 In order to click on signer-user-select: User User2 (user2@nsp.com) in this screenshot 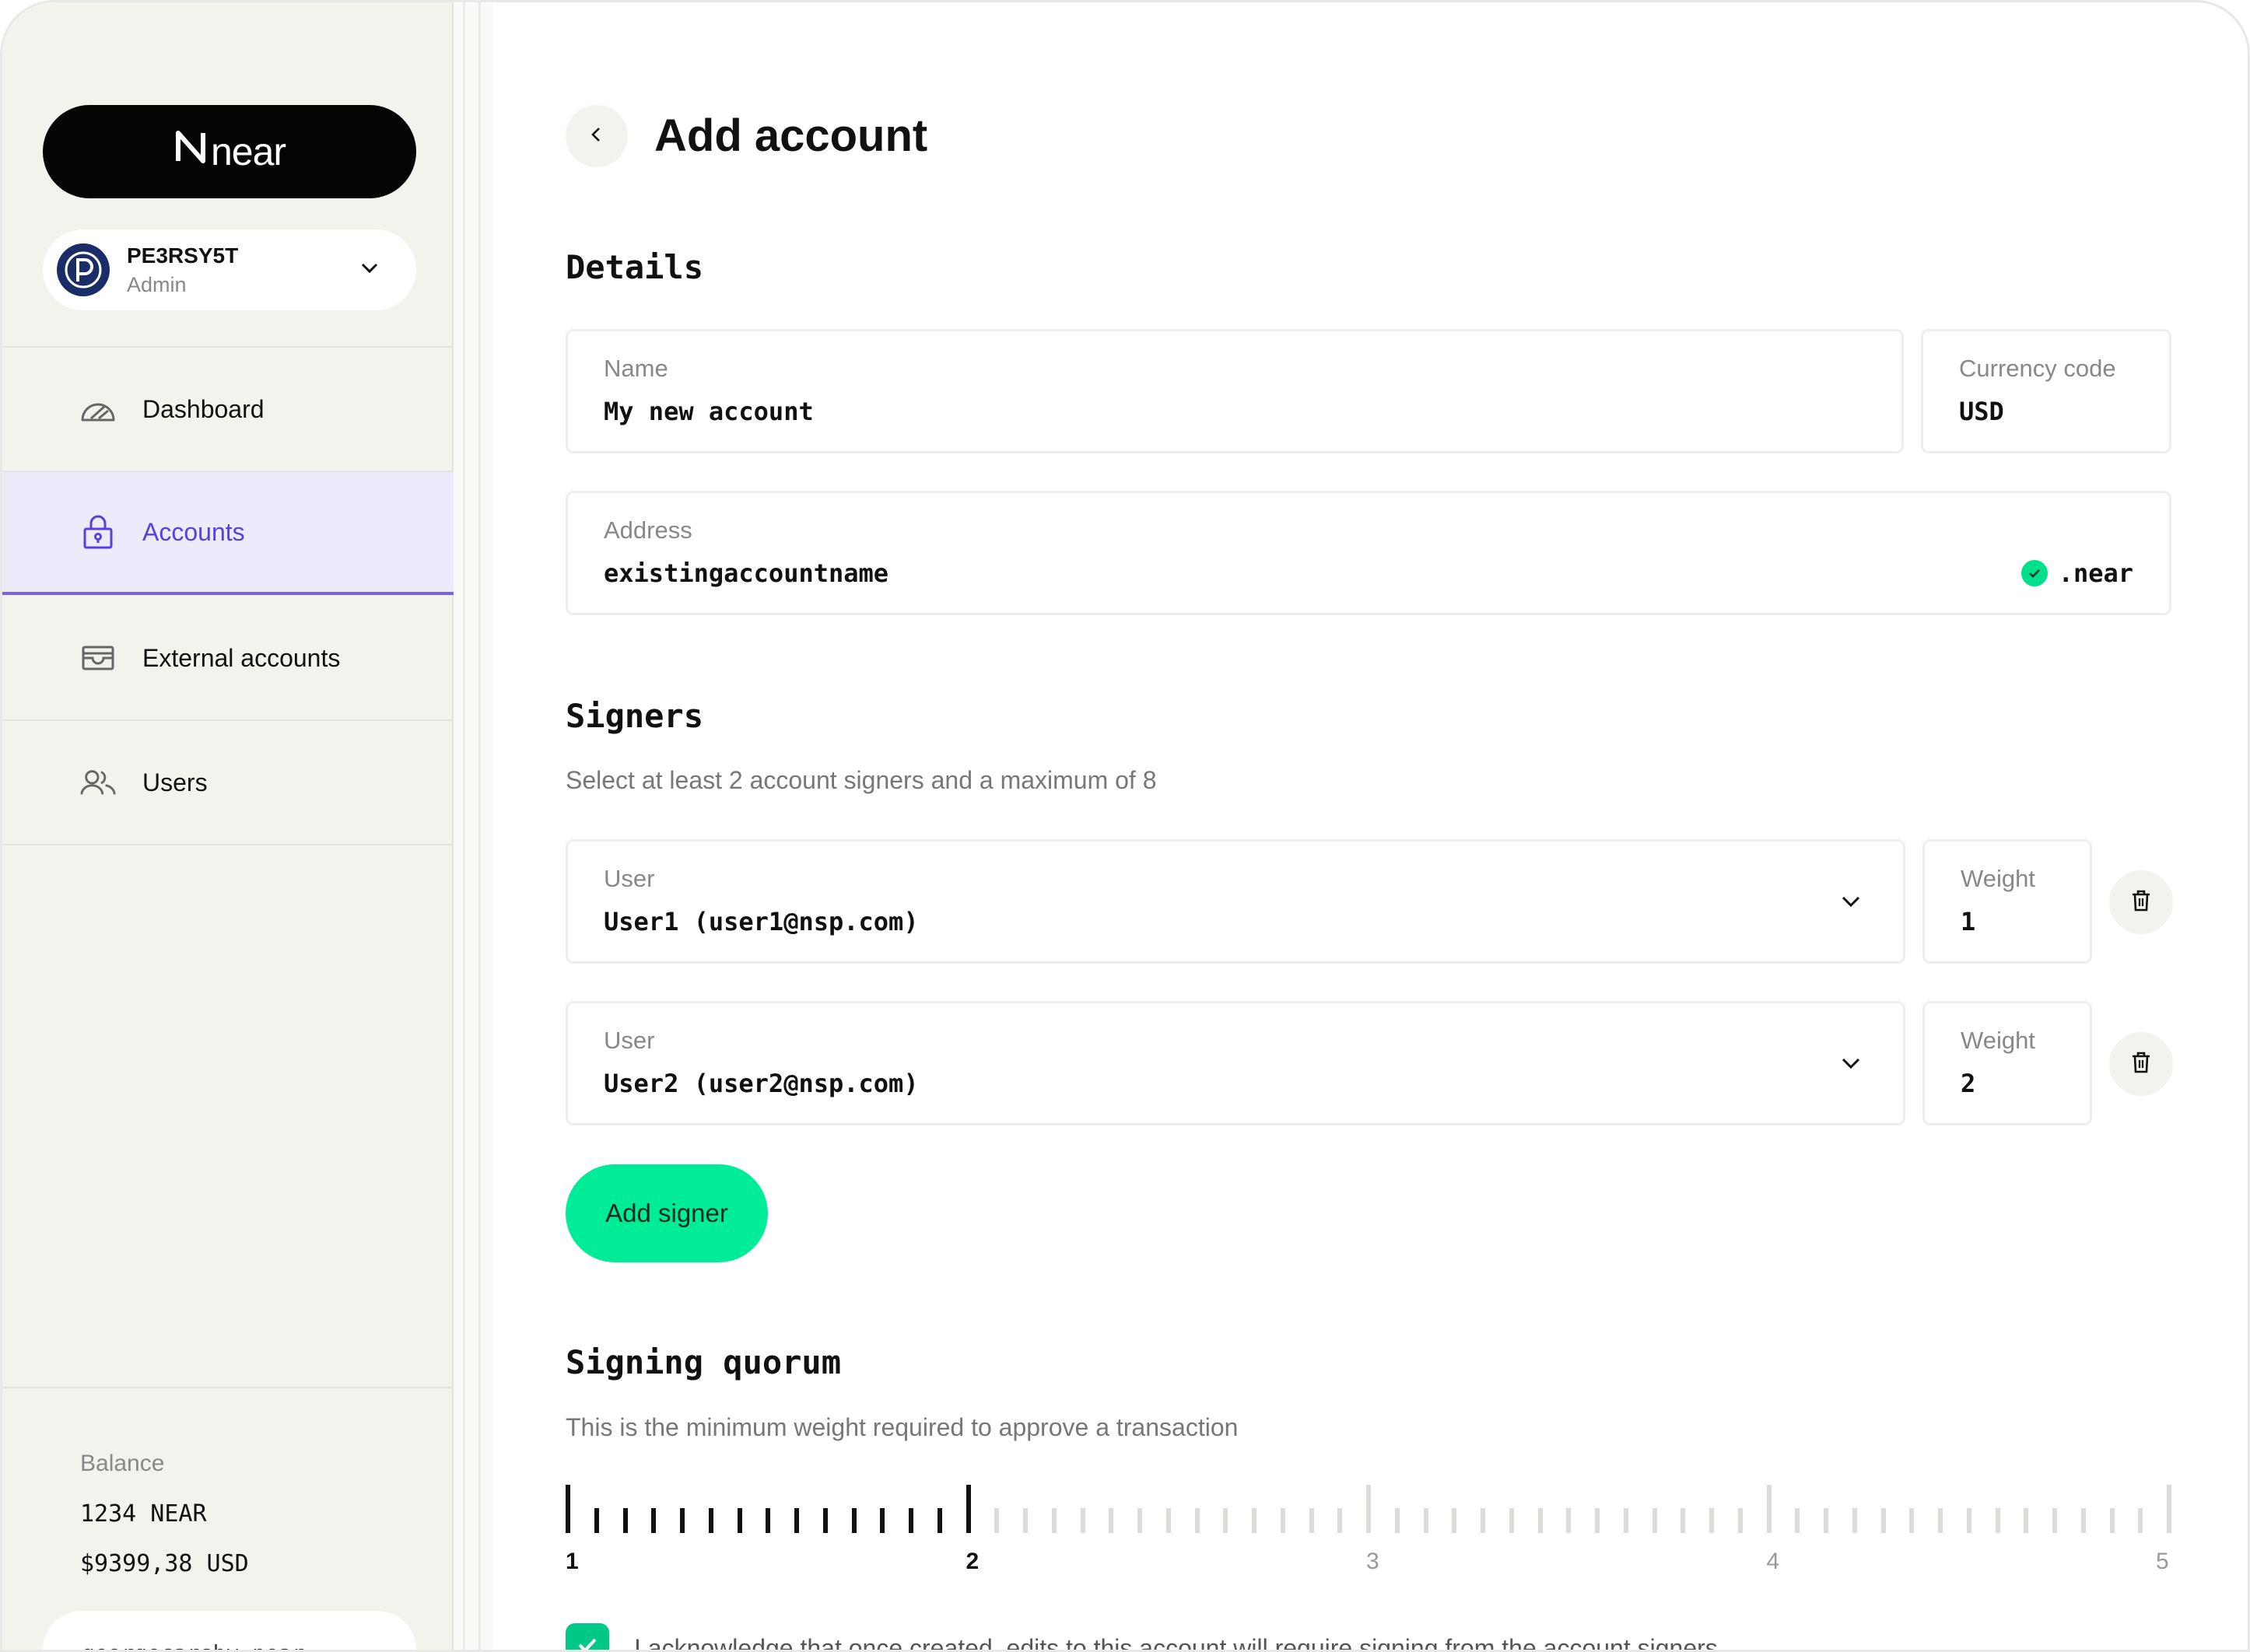, I will do `click(1235, 1063)`.